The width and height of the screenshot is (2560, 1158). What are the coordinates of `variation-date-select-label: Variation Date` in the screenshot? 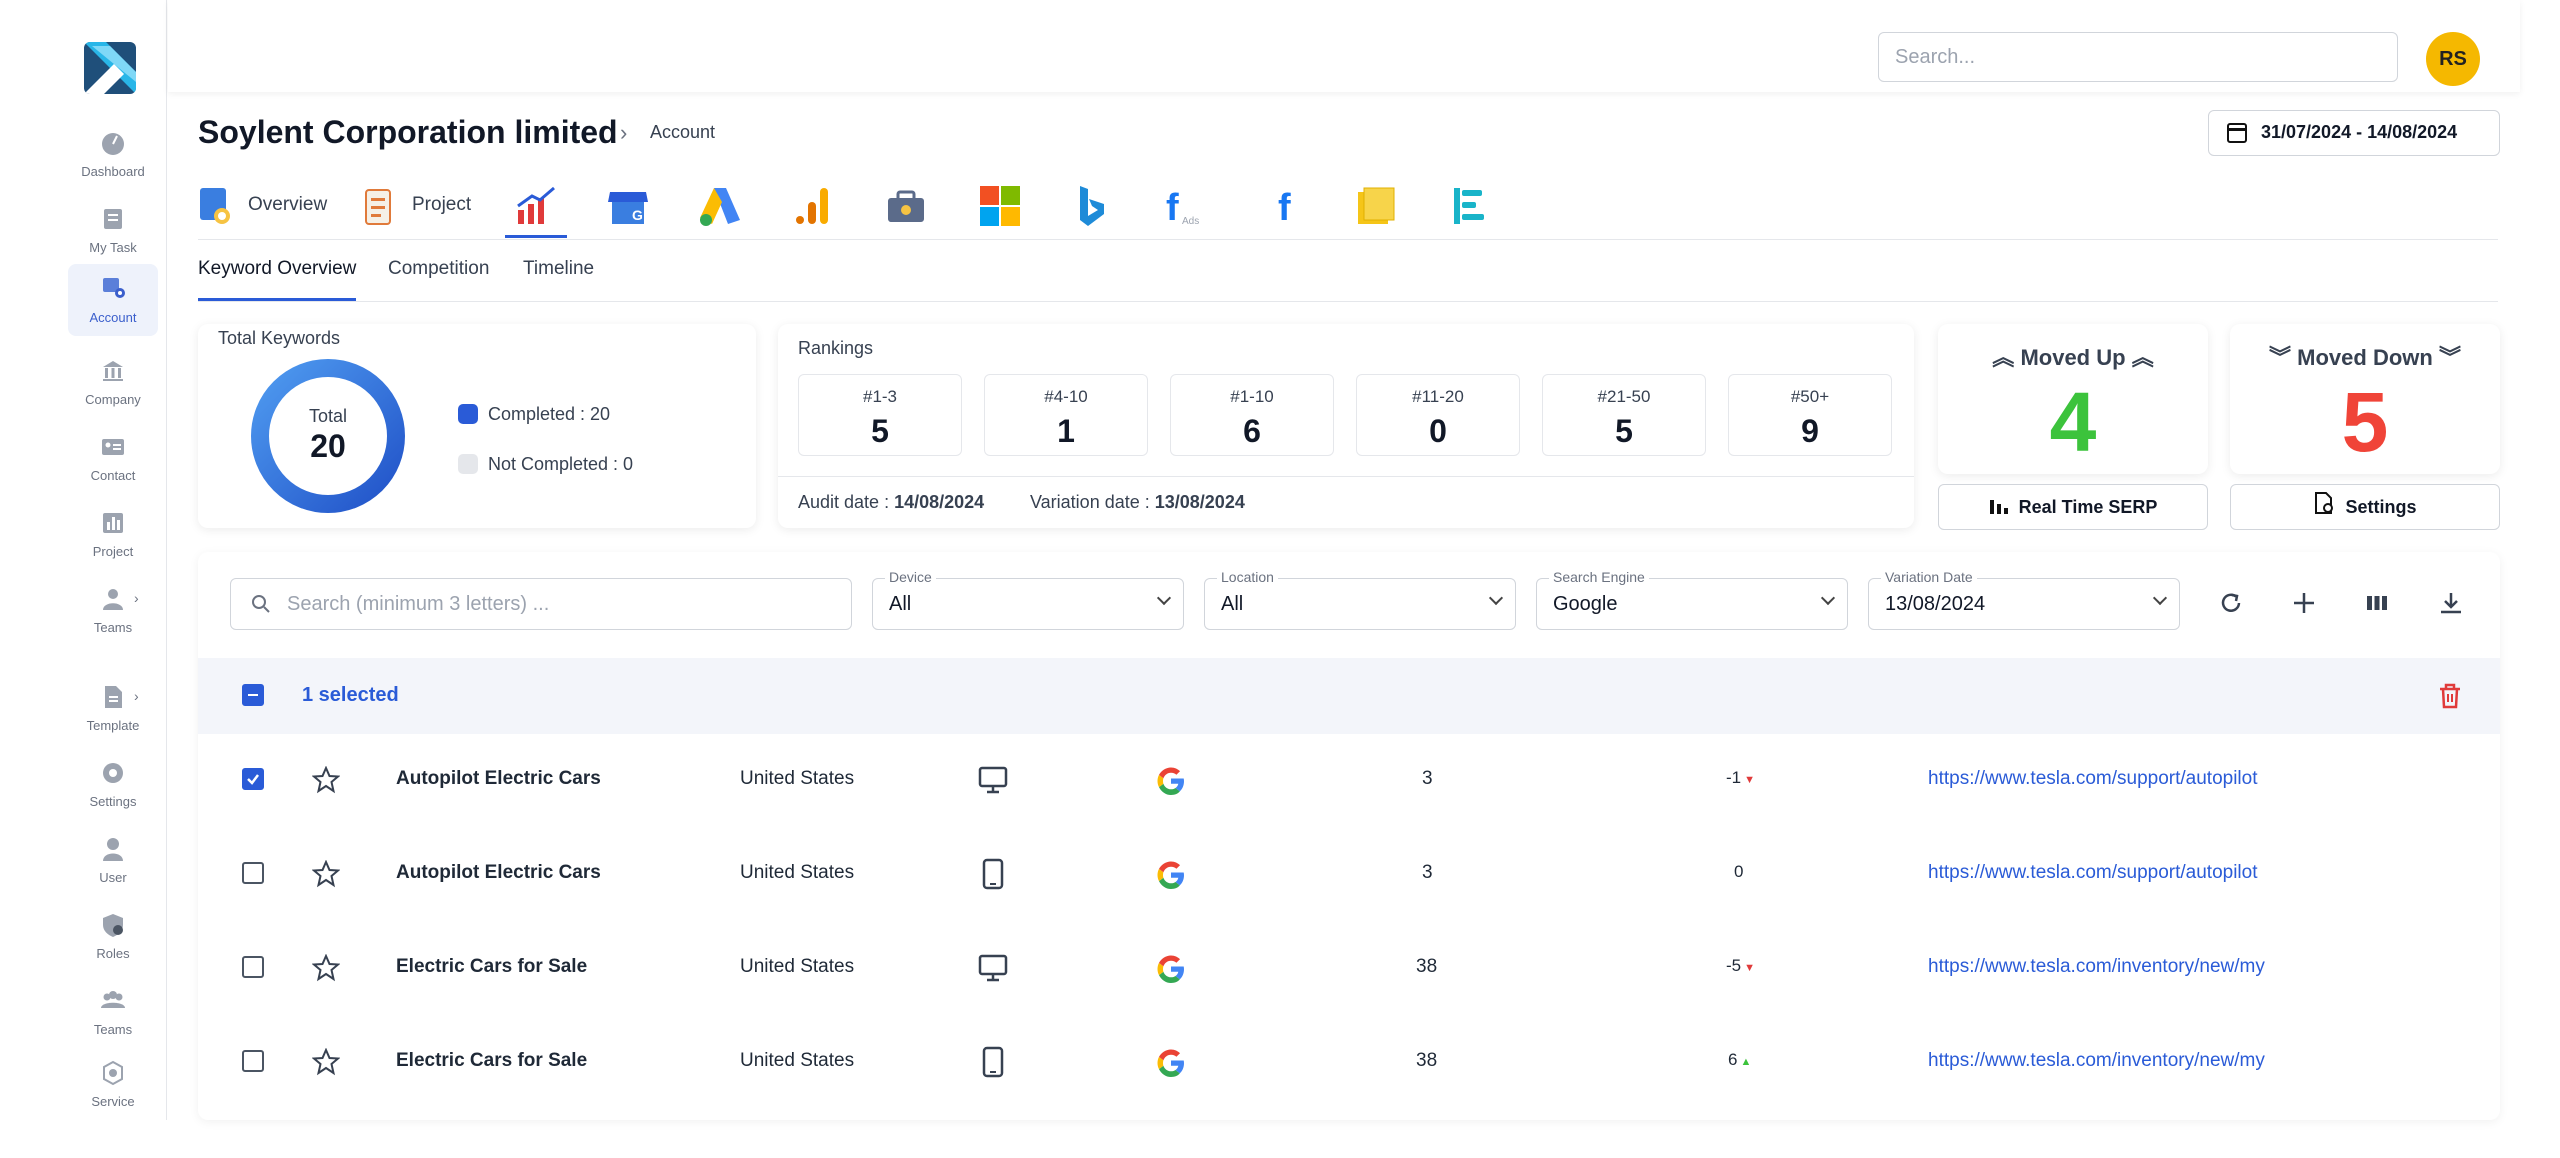 It's located at (1929, 577).